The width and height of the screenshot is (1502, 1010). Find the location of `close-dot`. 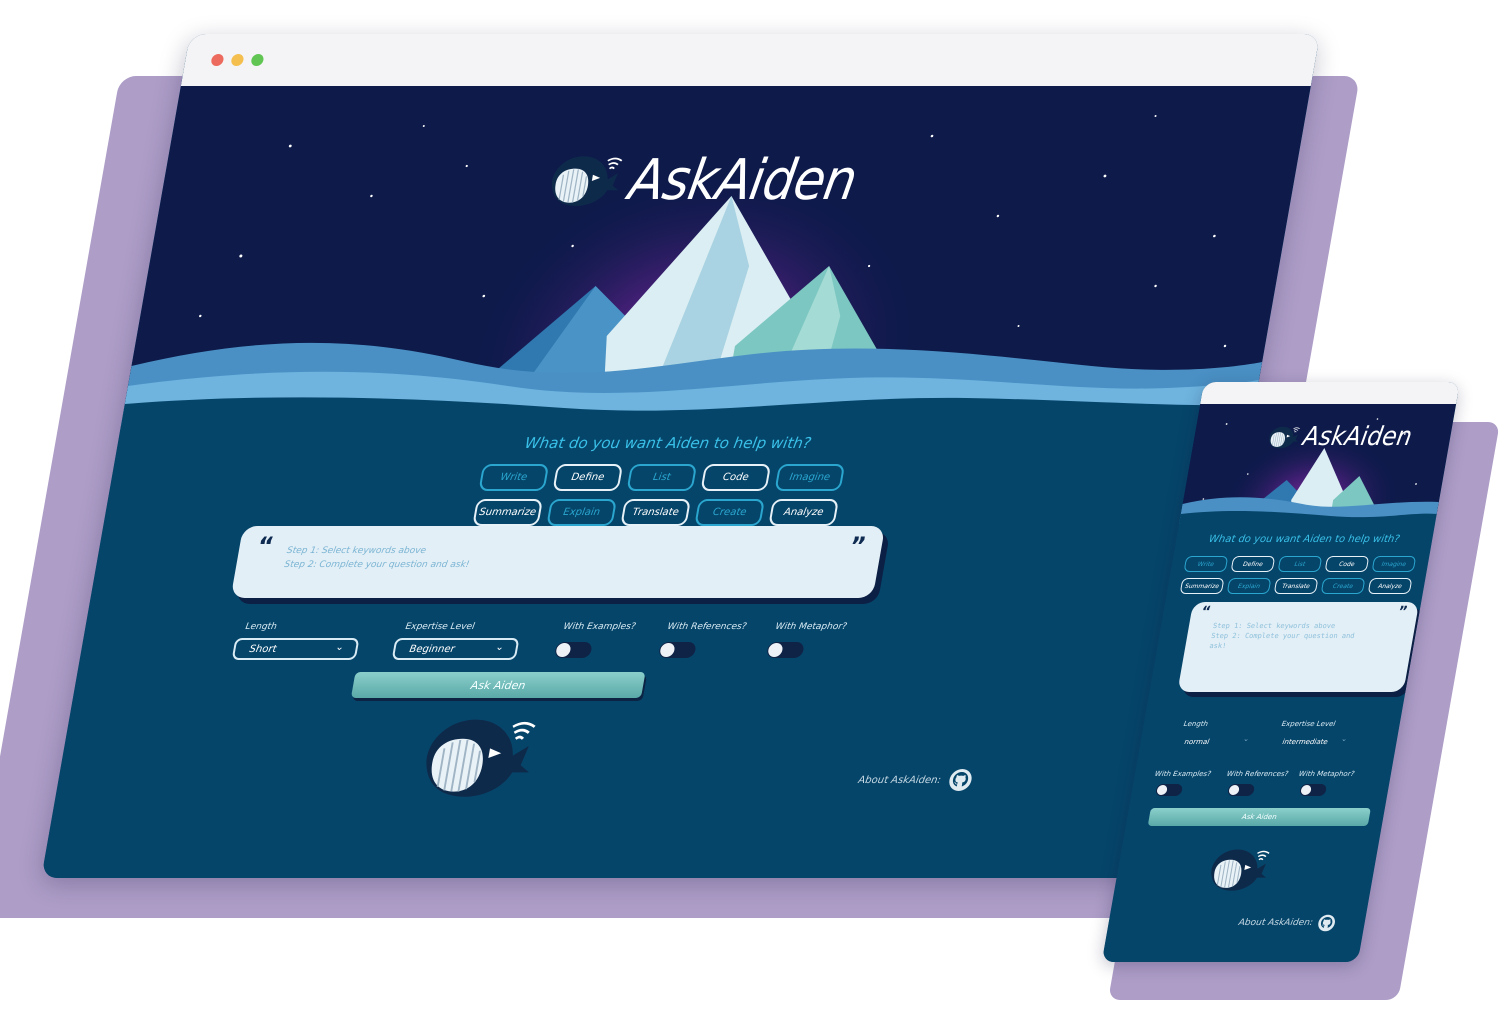

close-dot is located at coordinates (217, 60).